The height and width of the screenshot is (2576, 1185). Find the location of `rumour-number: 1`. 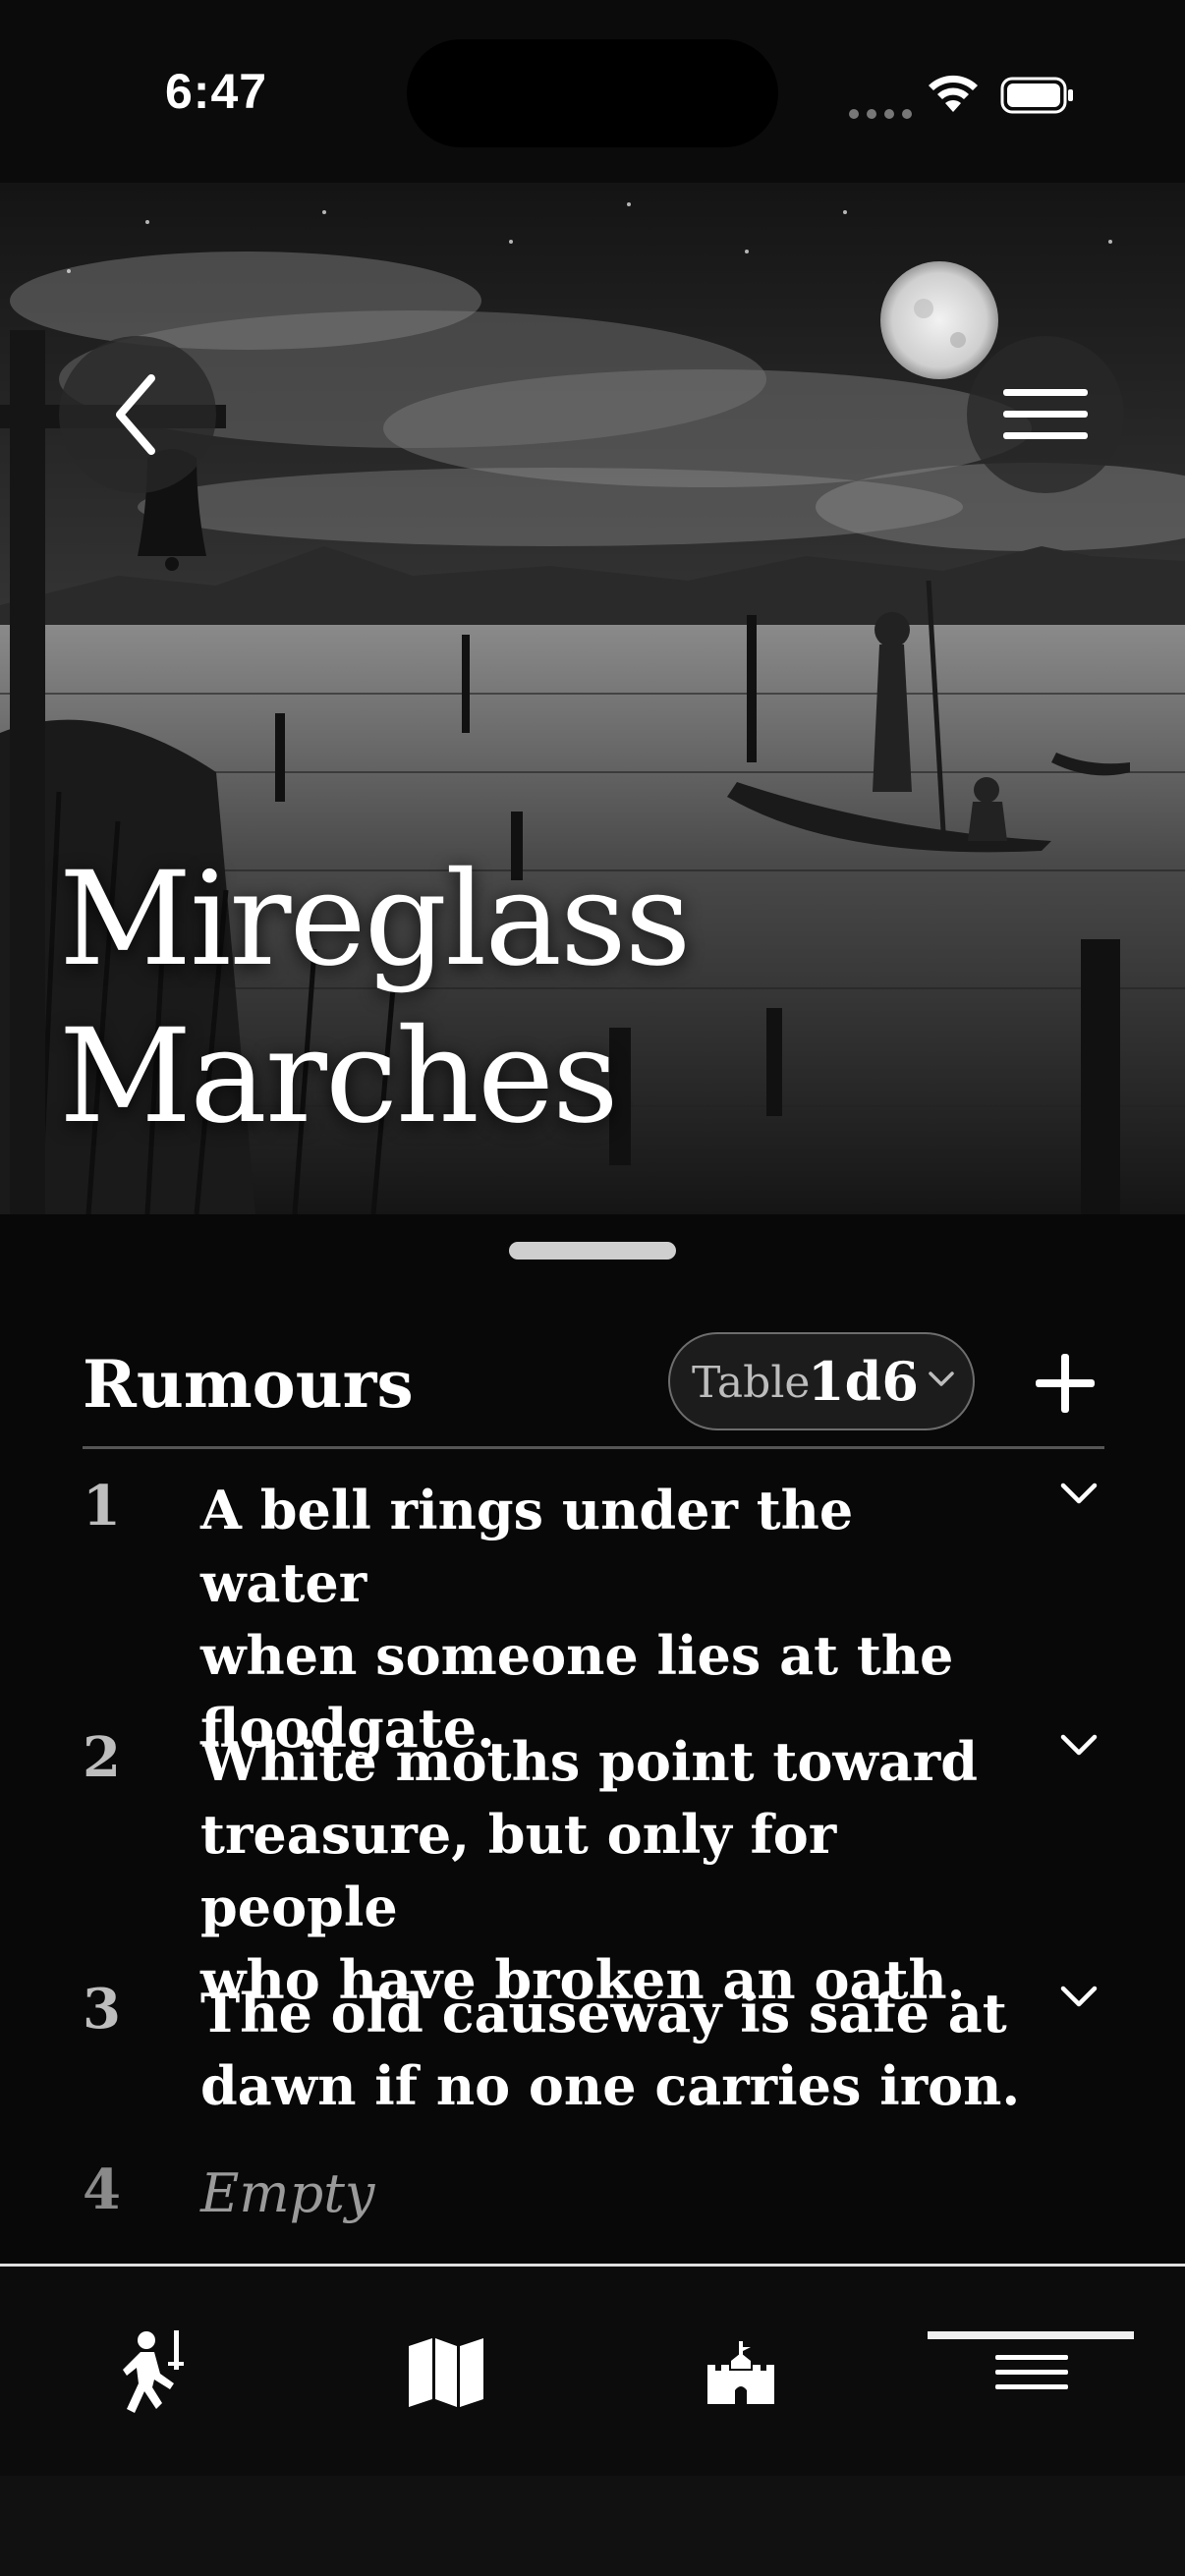

rumour-number: 1 is located at coordinates (102, 1506).